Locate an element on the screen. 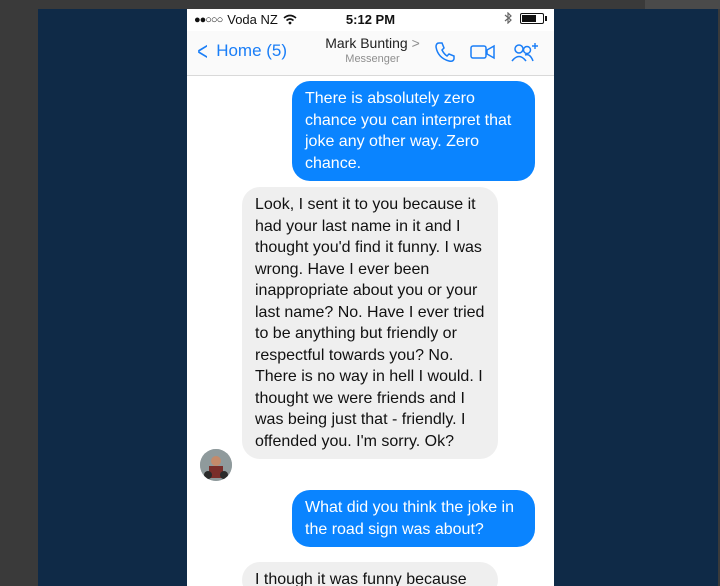 Image resolution: width=720 pixels, height=586 pixels. chevron-right-icon: > is located at coordinates (415, 43).